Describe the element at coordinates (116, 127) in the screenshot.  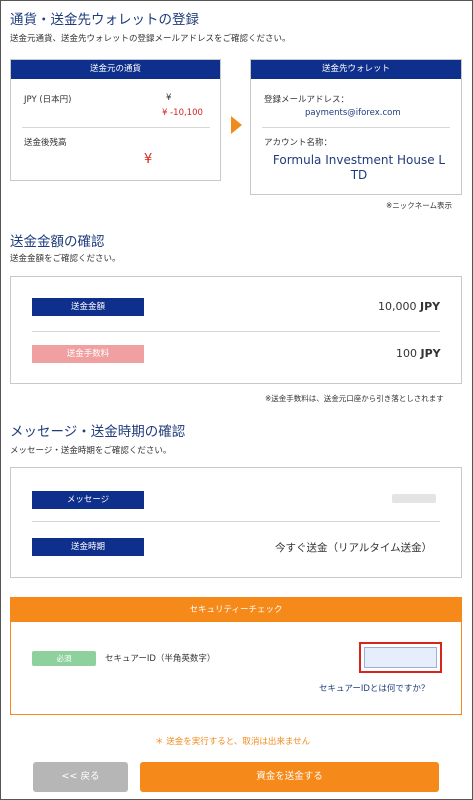
I see `source-card-divider` at that location.